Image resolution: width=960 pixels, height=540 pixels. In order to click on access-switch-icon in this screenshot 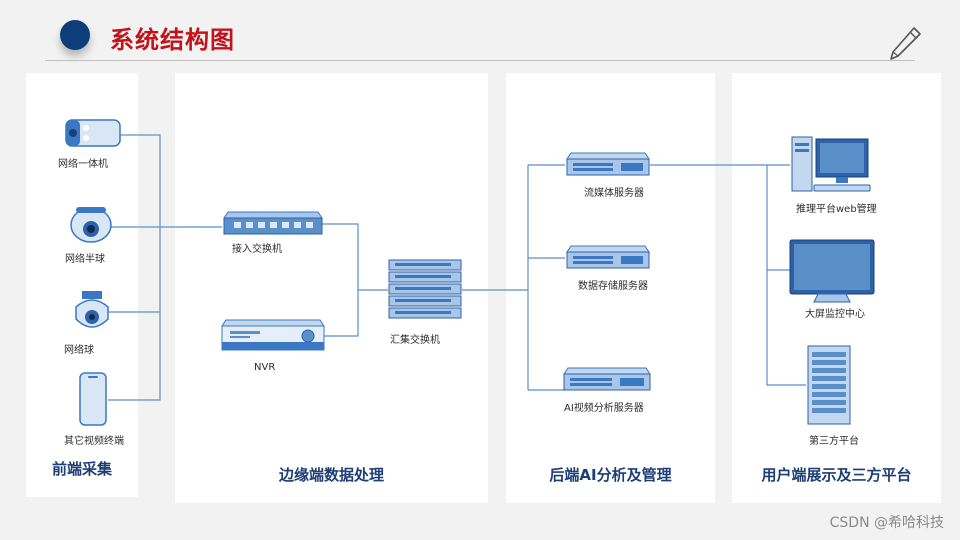, I will do `click(273, 223)`.